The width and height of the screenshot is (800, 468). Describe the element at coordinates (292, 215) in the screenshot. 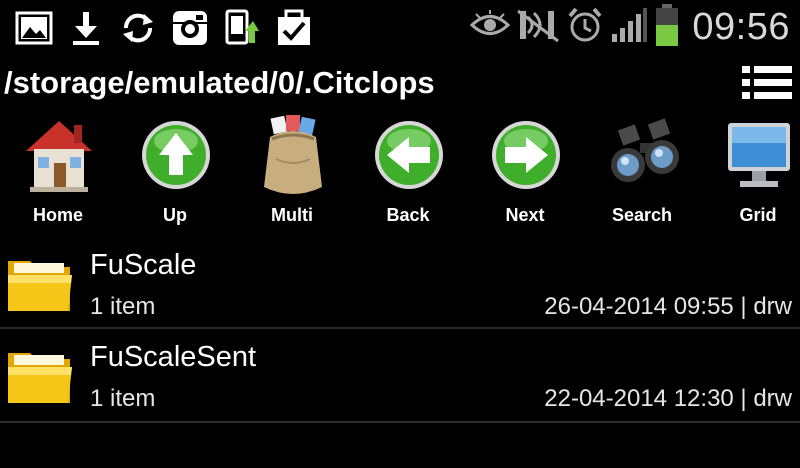

I see `multi-label: Multi` at that location.